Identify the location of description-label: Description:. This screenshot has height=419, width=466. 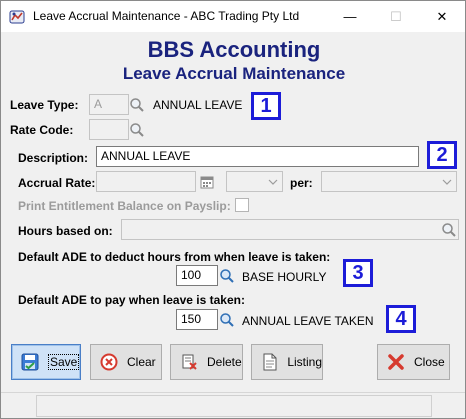
(53, 158).